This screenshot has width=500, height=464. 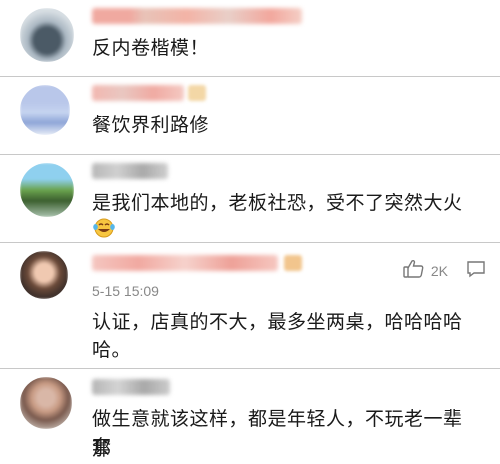 I want to click on comment-text: 反内卷楷模！, so click(x=151, y=48).